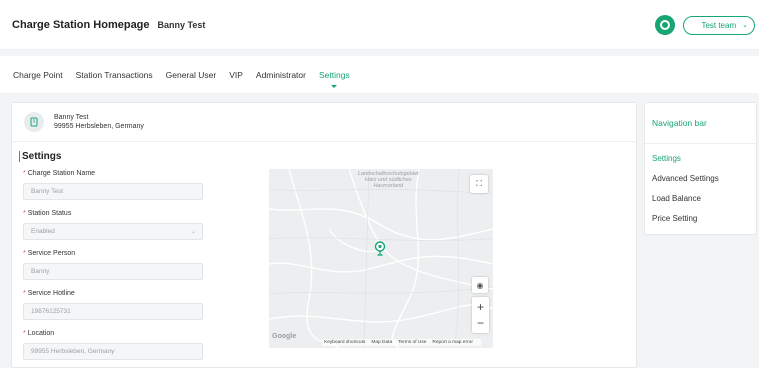 This screenshot has width=759, height=368. Describe the element at coordinates (113, 311) in the screenshot. I see `service-hotline-input: 19876125731` at that location.